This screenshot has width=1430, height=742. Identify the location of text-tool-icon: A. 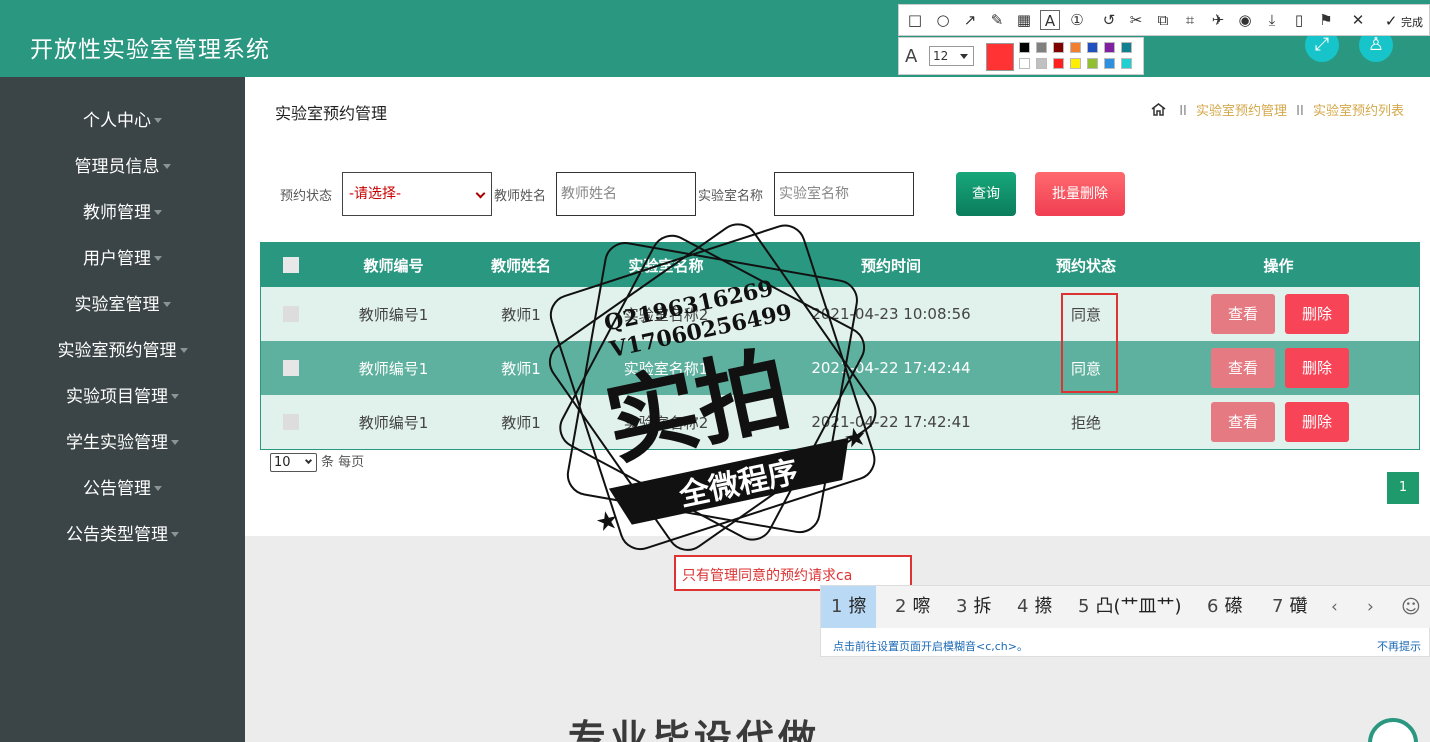
(1050, 20).